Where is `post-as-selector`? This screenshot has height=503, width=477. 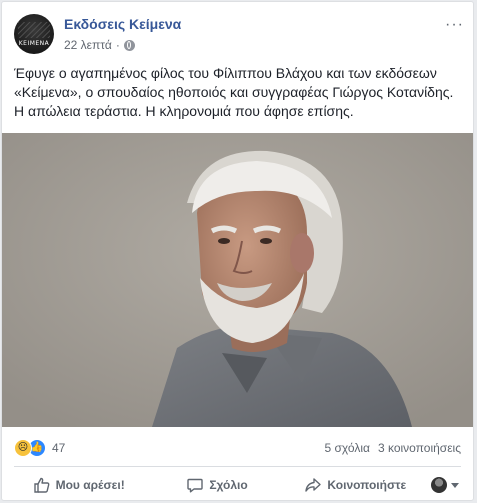 post-as-selector is located at coordinates (445, 485).